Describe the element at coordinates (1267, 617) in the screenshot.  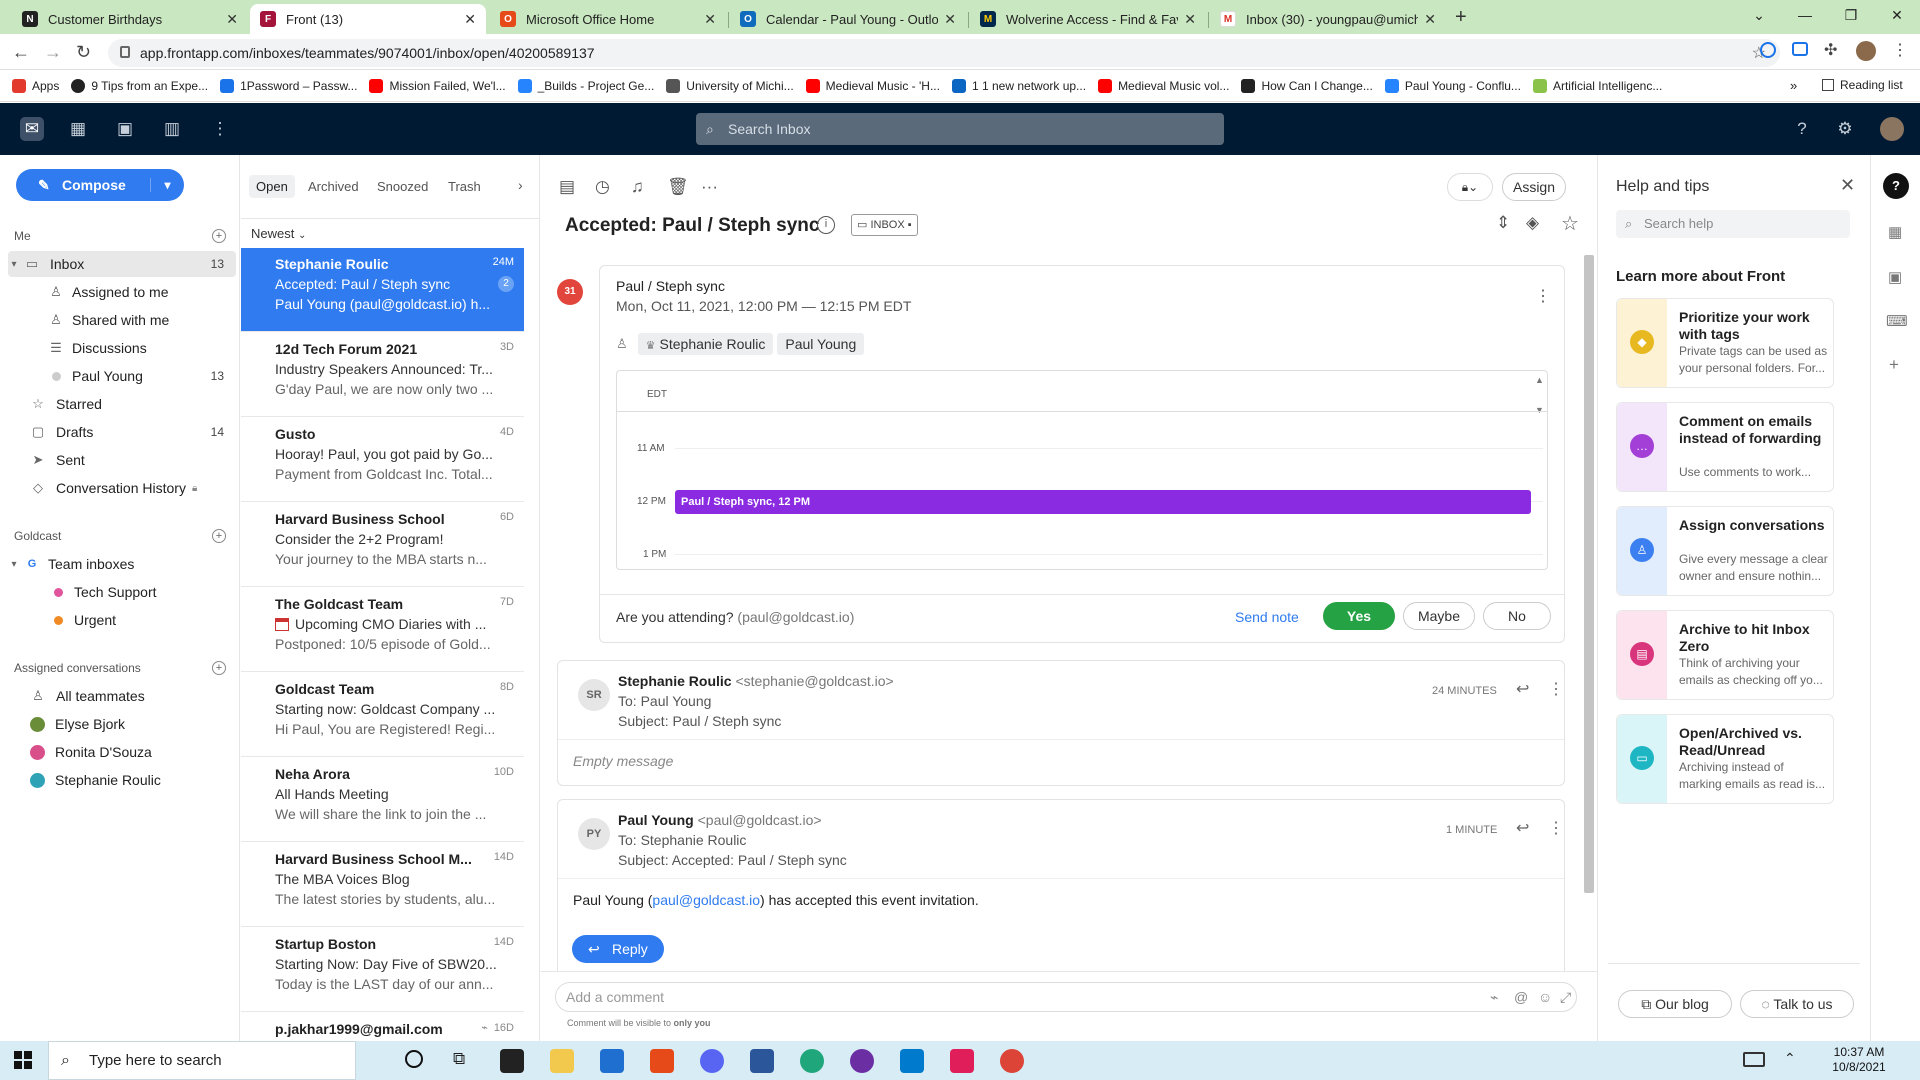
I see `send-note-link: Send note` at that location.